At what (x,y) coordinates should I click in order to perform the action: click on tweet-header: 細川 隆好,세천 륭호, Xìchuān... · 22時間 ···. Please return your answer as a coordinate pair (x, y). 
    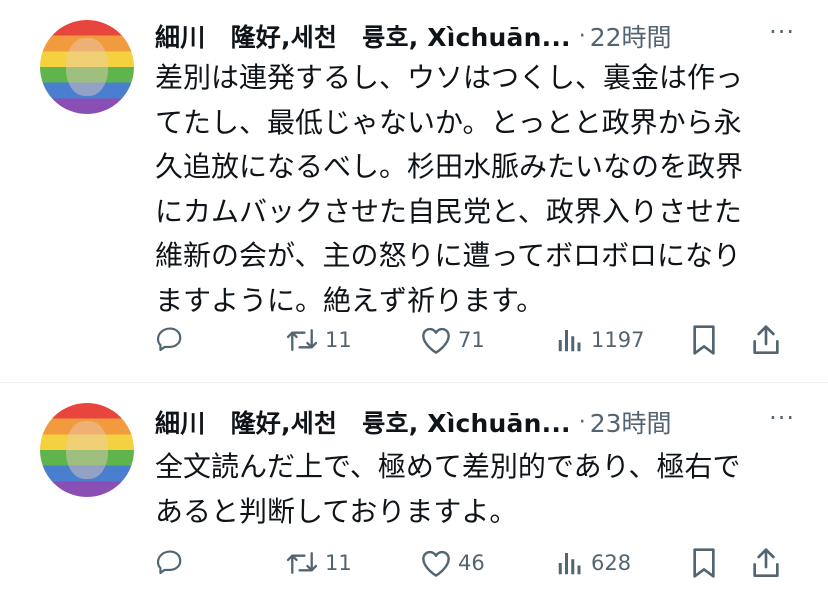
    Looking at the image, I should click on (475, 36).